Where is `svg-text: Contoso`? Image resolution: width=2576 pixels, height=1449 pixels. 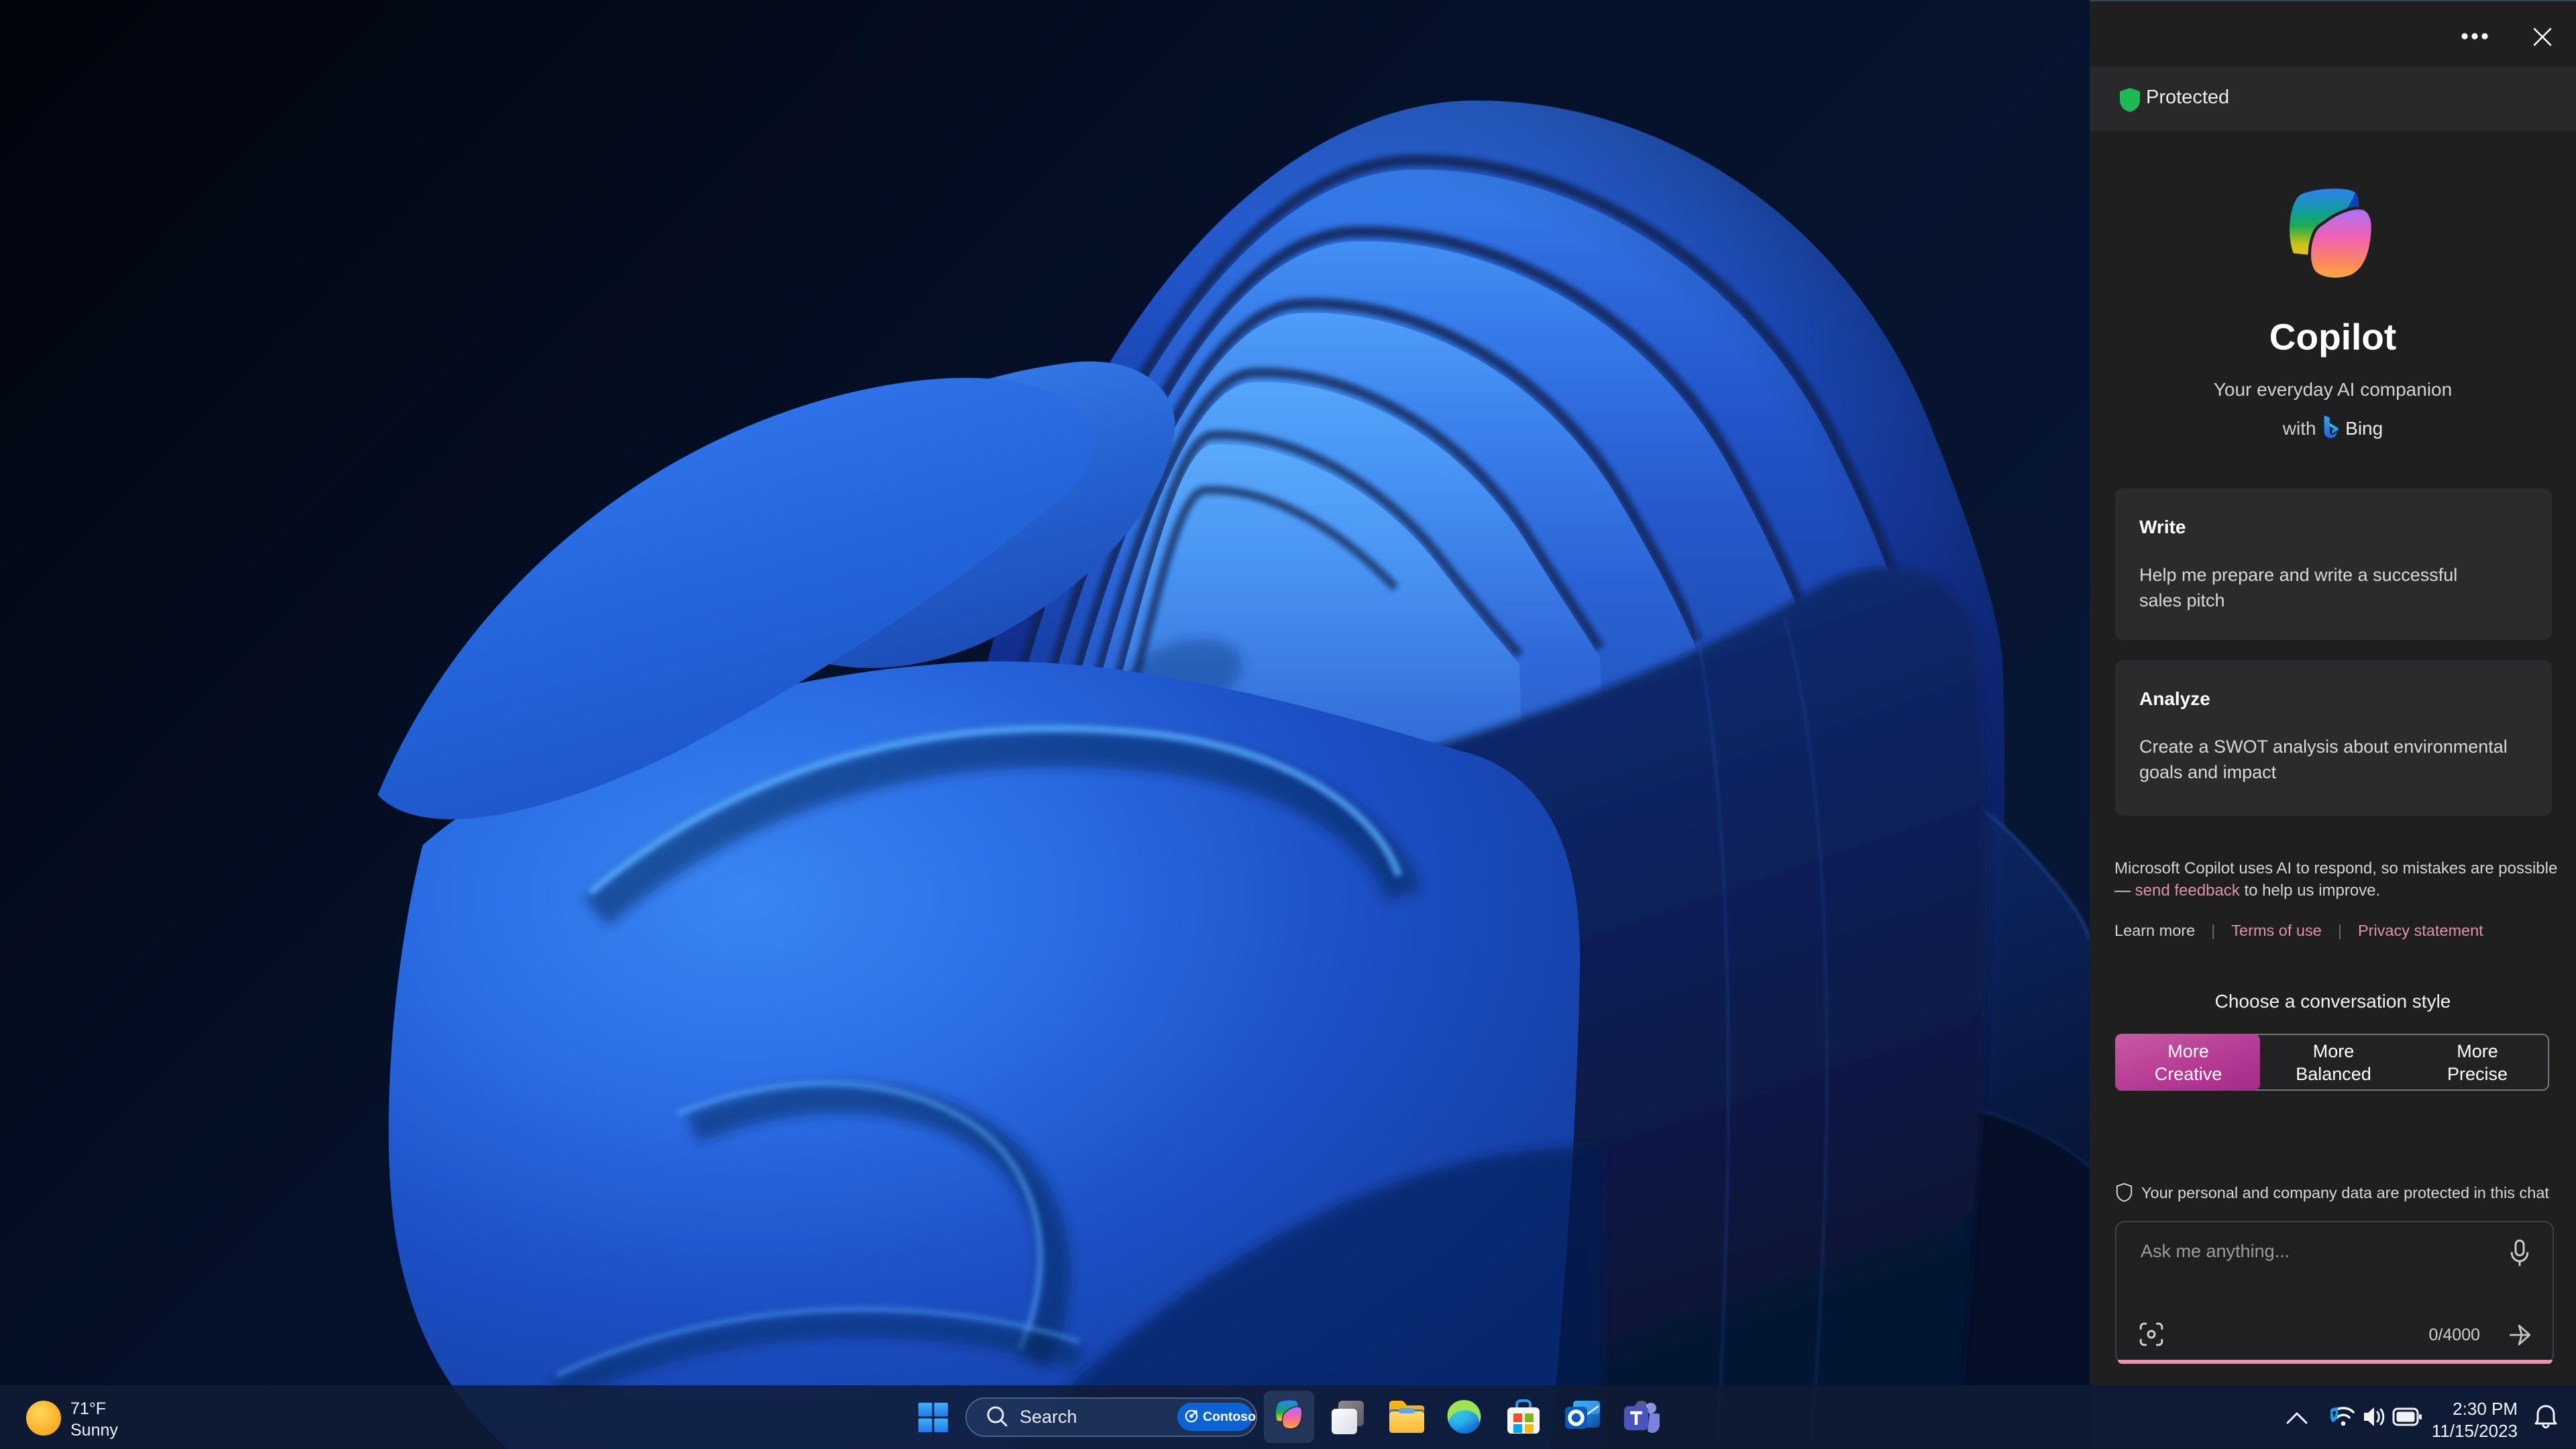 svg-text: Contoso is located at coordinates (1229, 1416).